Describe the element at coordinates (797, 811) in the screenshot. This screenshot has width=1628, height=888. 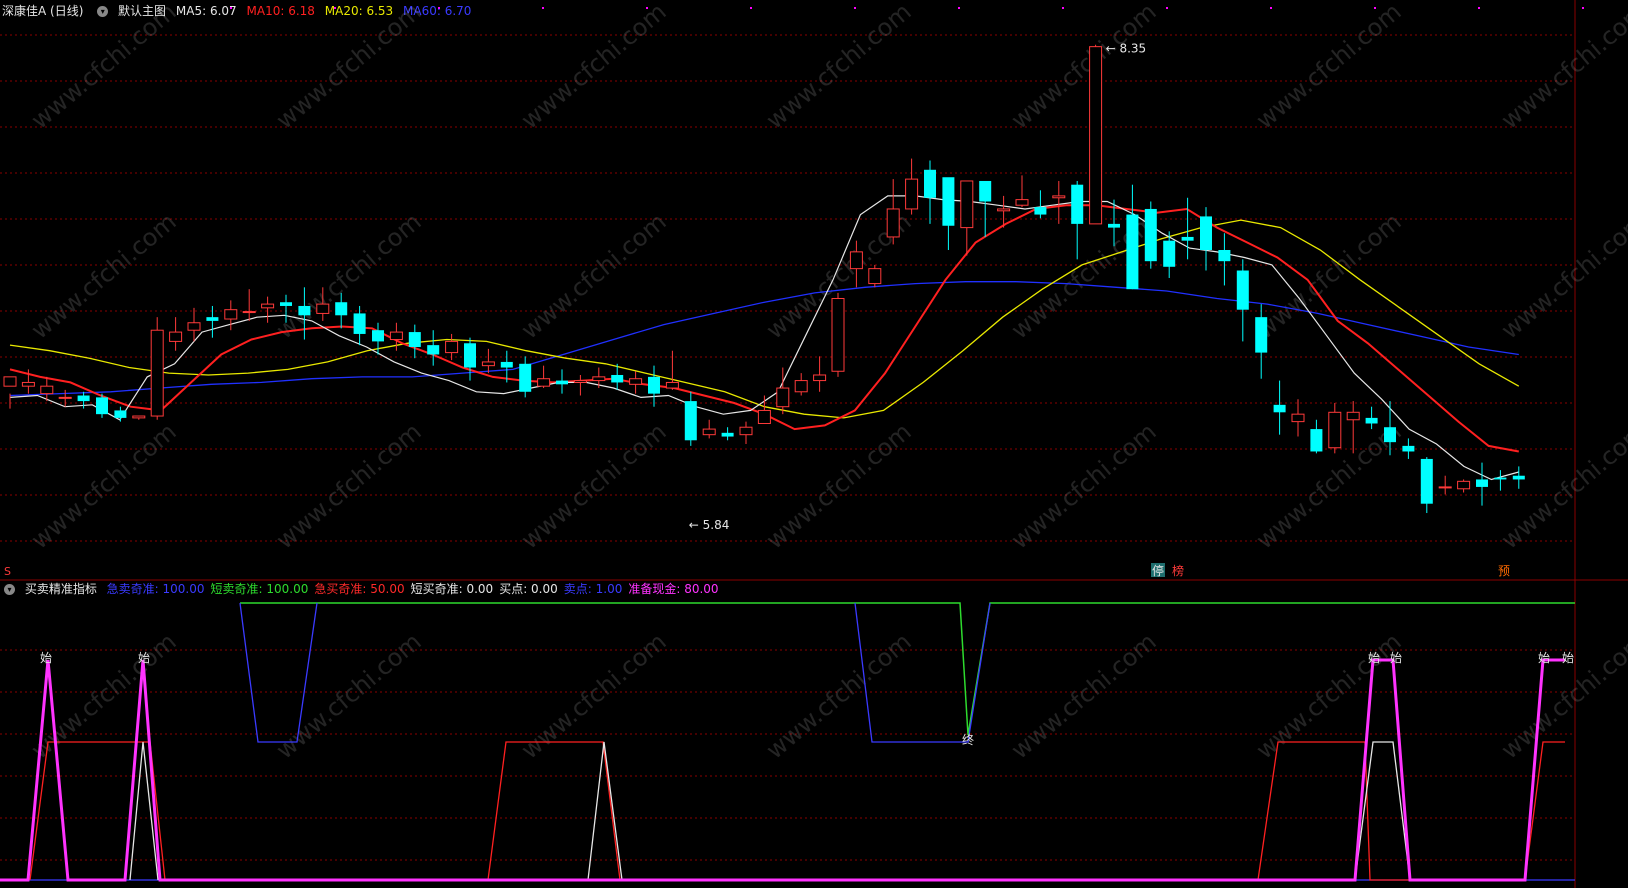
I see `urgent-buy-line` at that location.